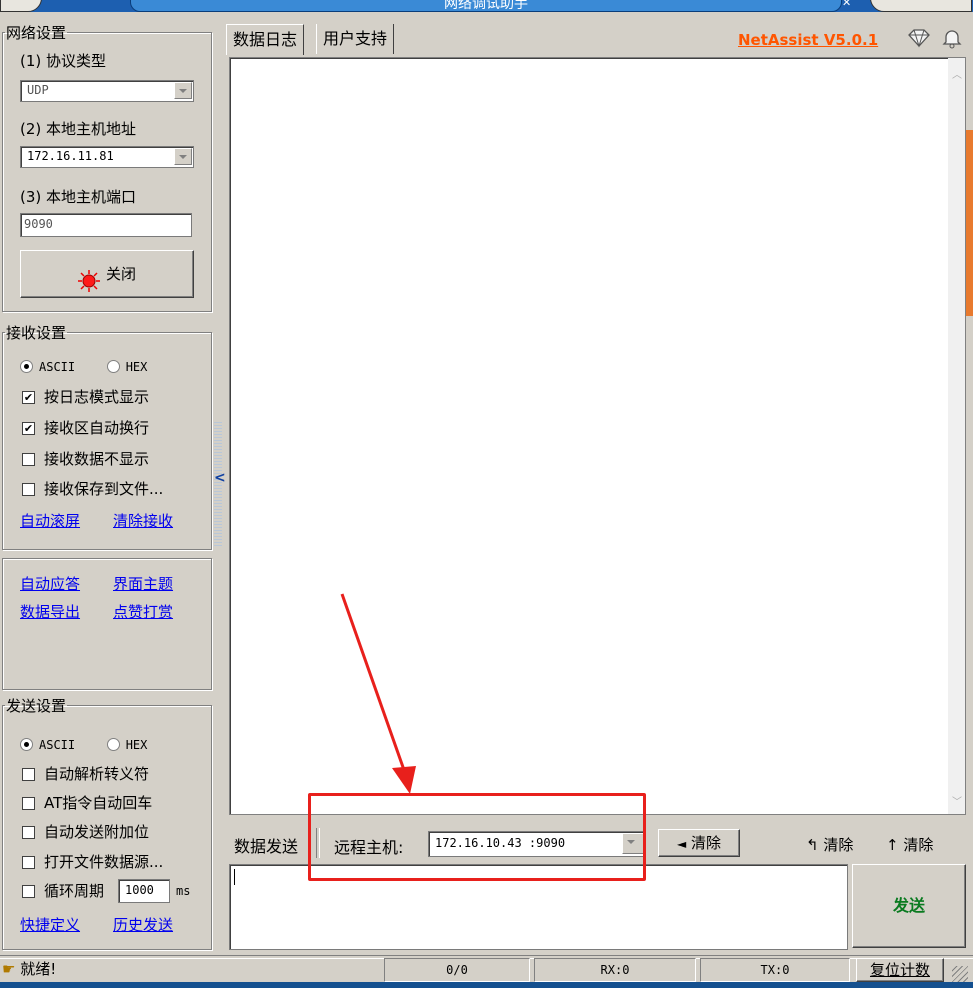  Describe the element at coordinates (57, 745) in the screenshot. I see `send-ascii-label: ASCII` at that location.